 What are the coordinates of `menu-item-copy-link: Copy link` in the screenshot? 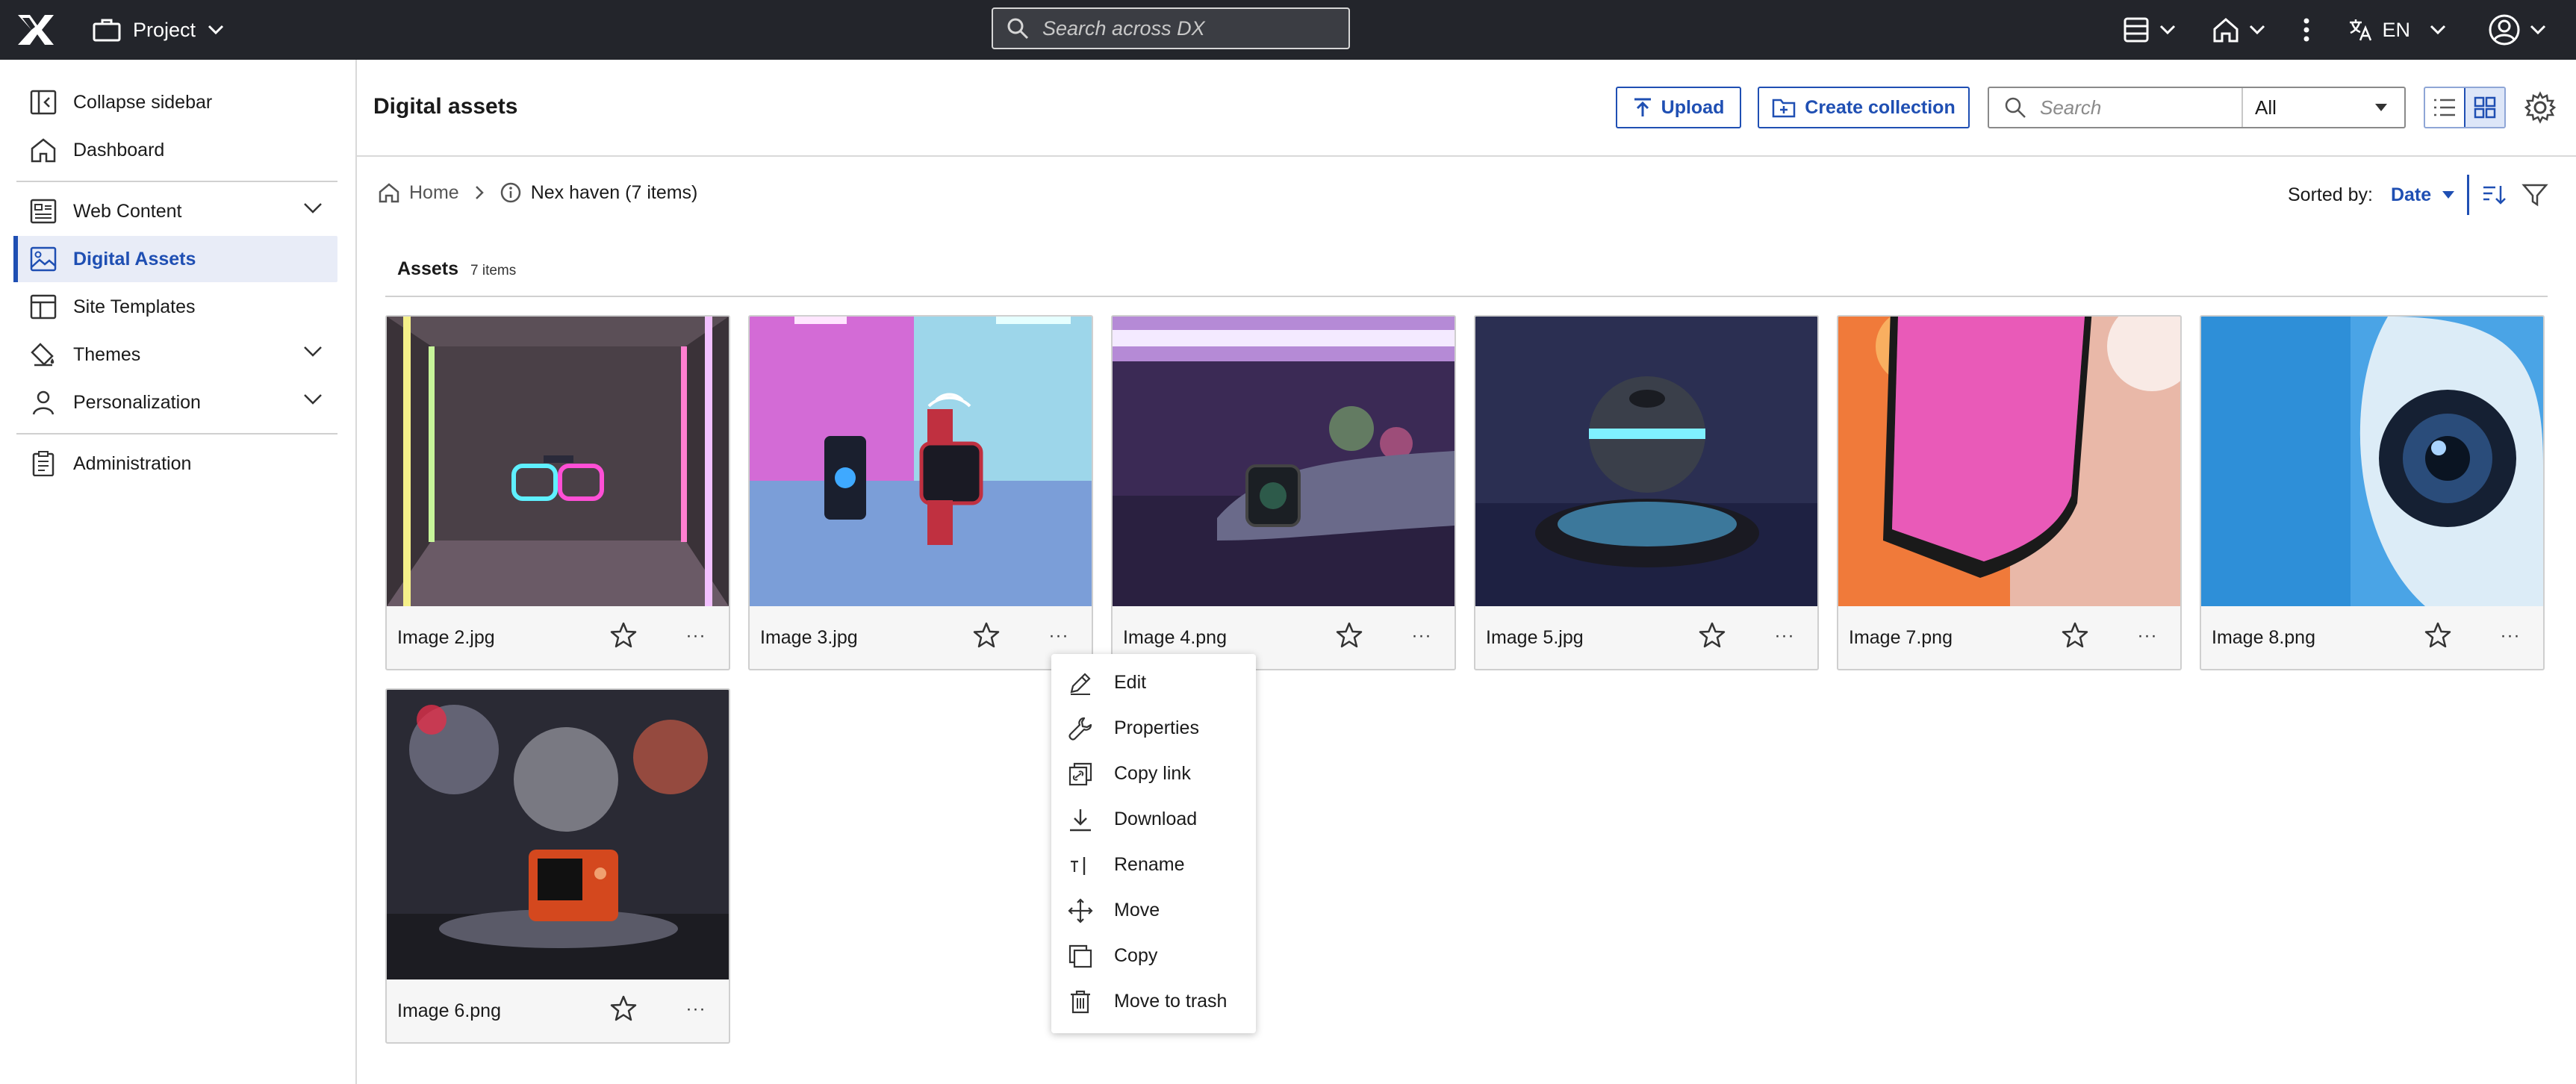 It's located at (1153, 774).